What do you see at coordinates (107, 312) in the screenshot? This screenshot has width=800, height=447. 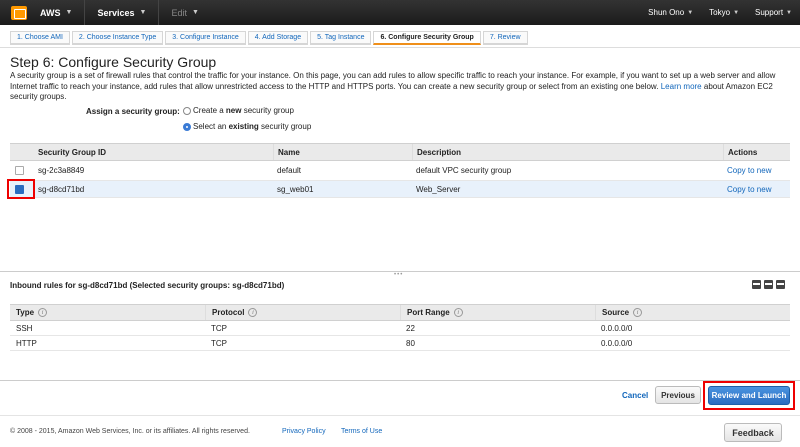 I see `col-header-type: Type i` at bounding box center [107, 312].